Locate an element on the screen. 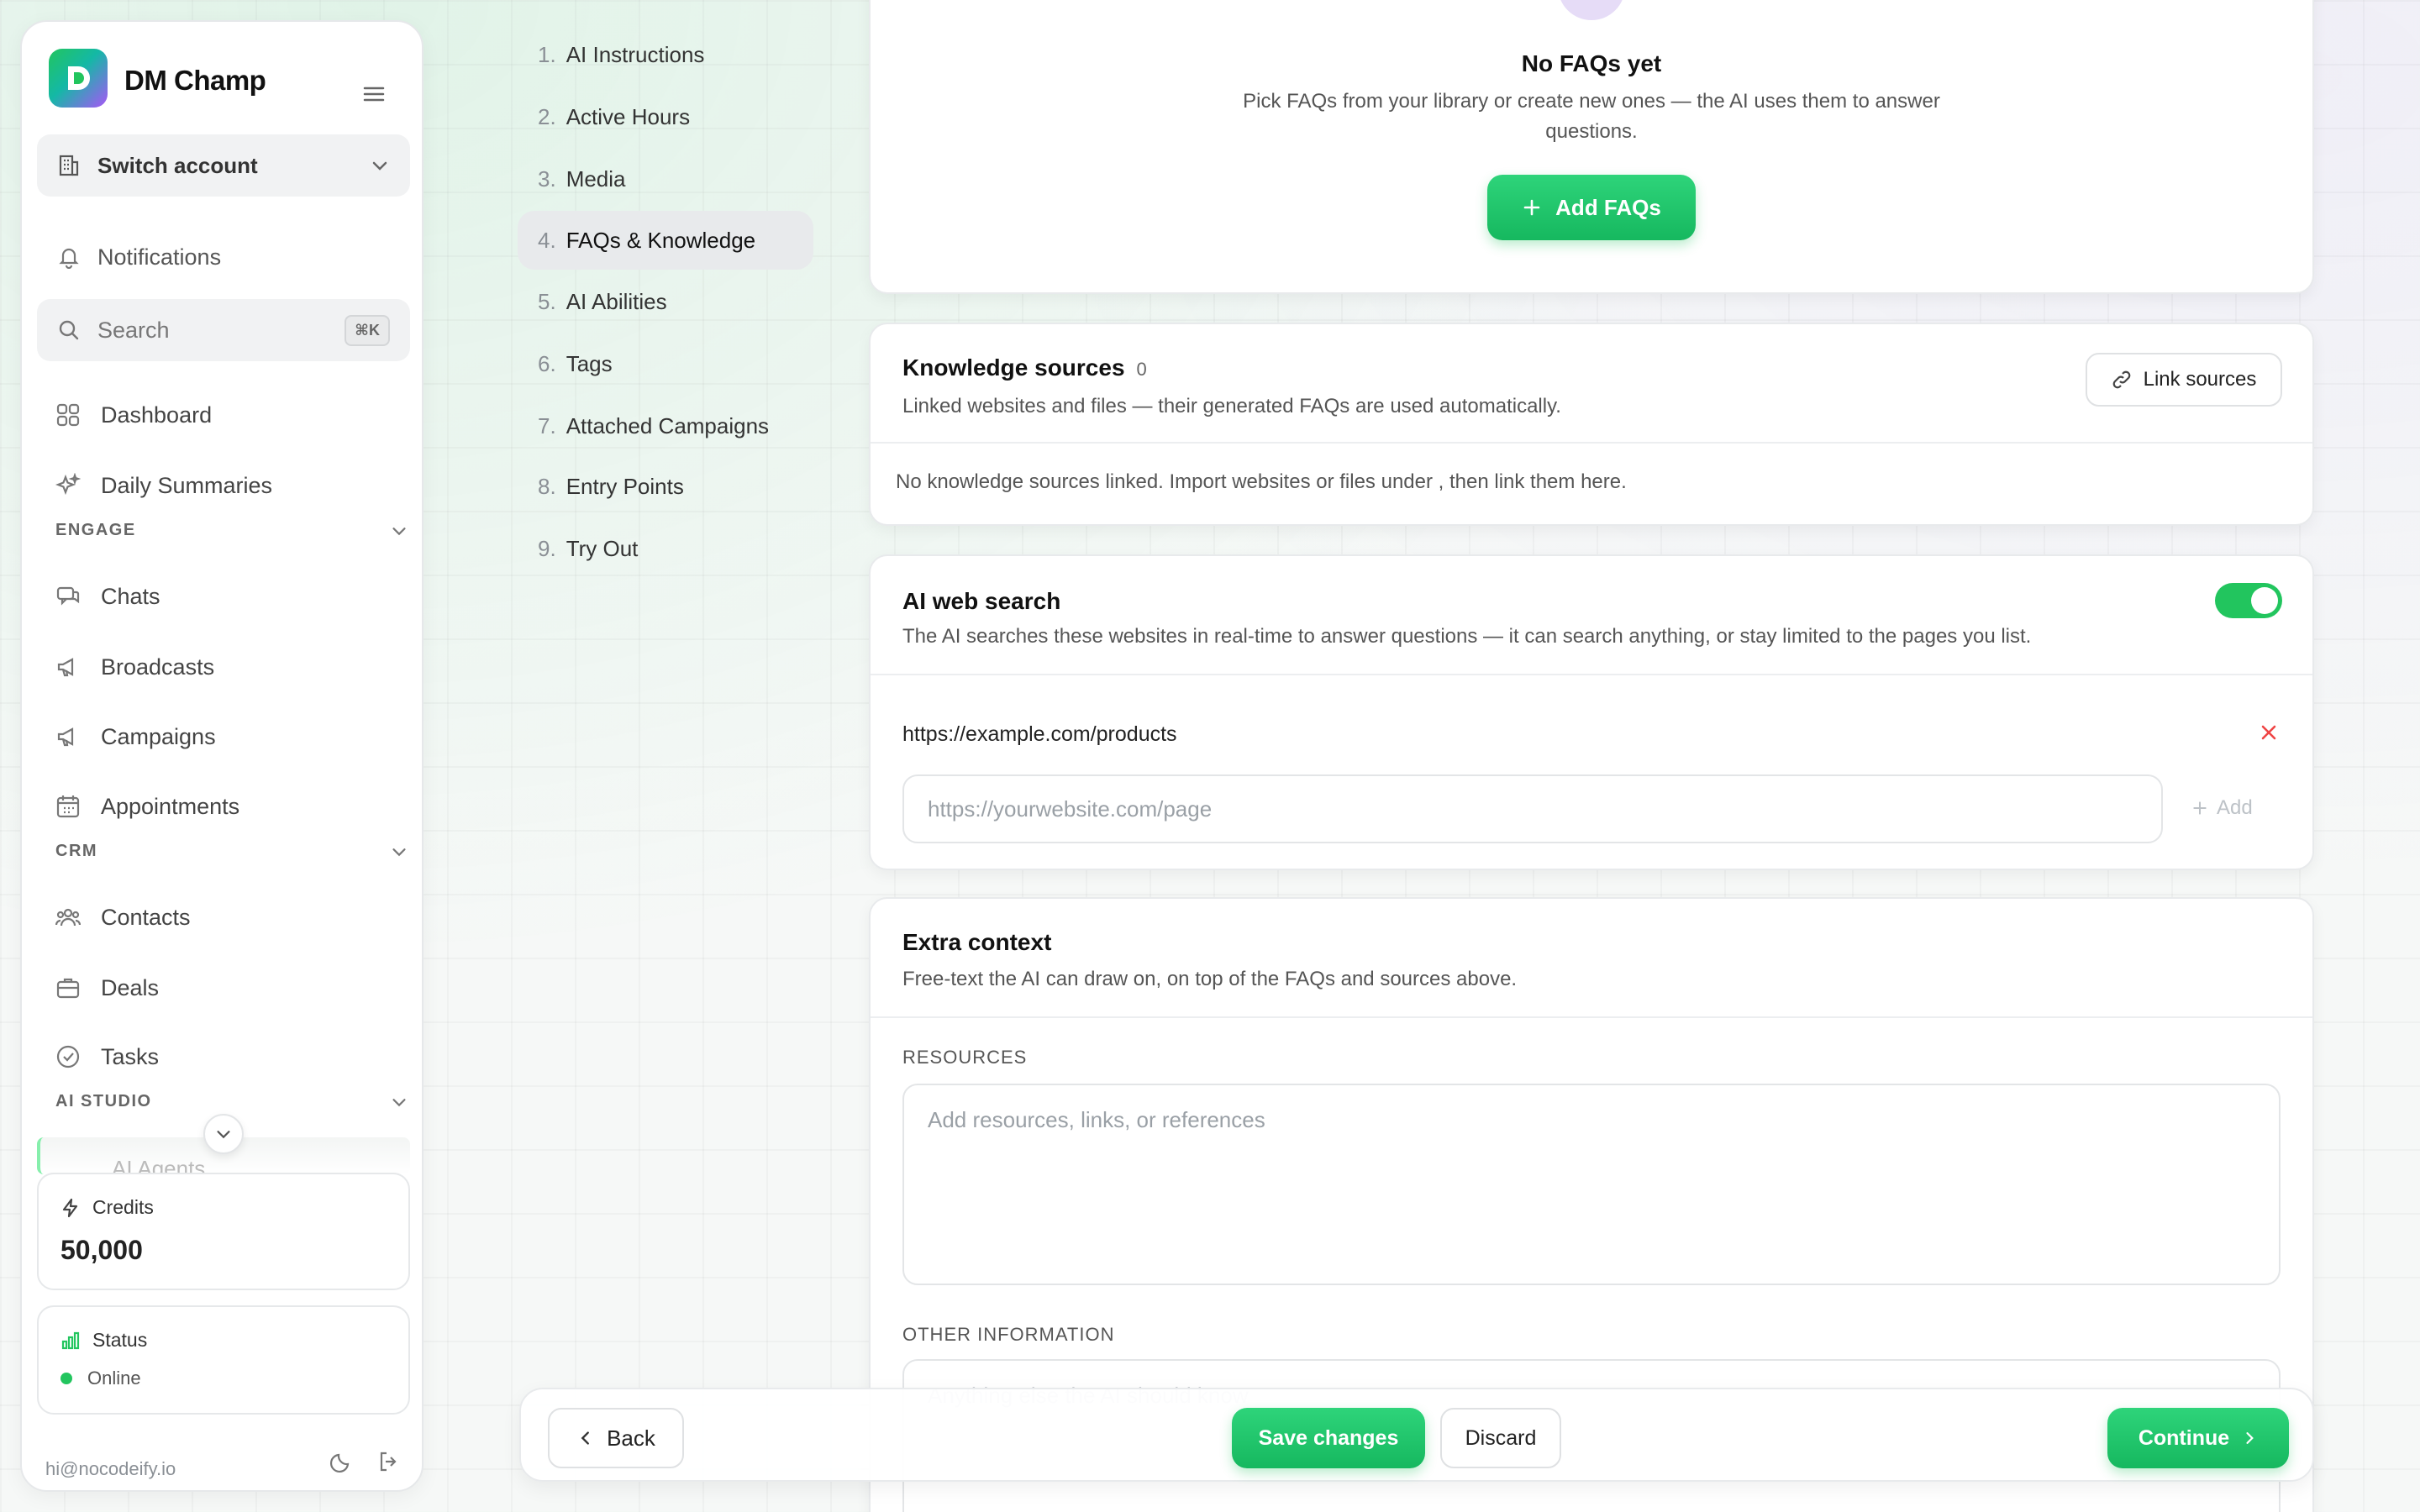 Image resolution: width=2420 pixels, height=1512 pixels. step-ai-instructions: 1. AI Instructions is located at coordinates (665, 54).